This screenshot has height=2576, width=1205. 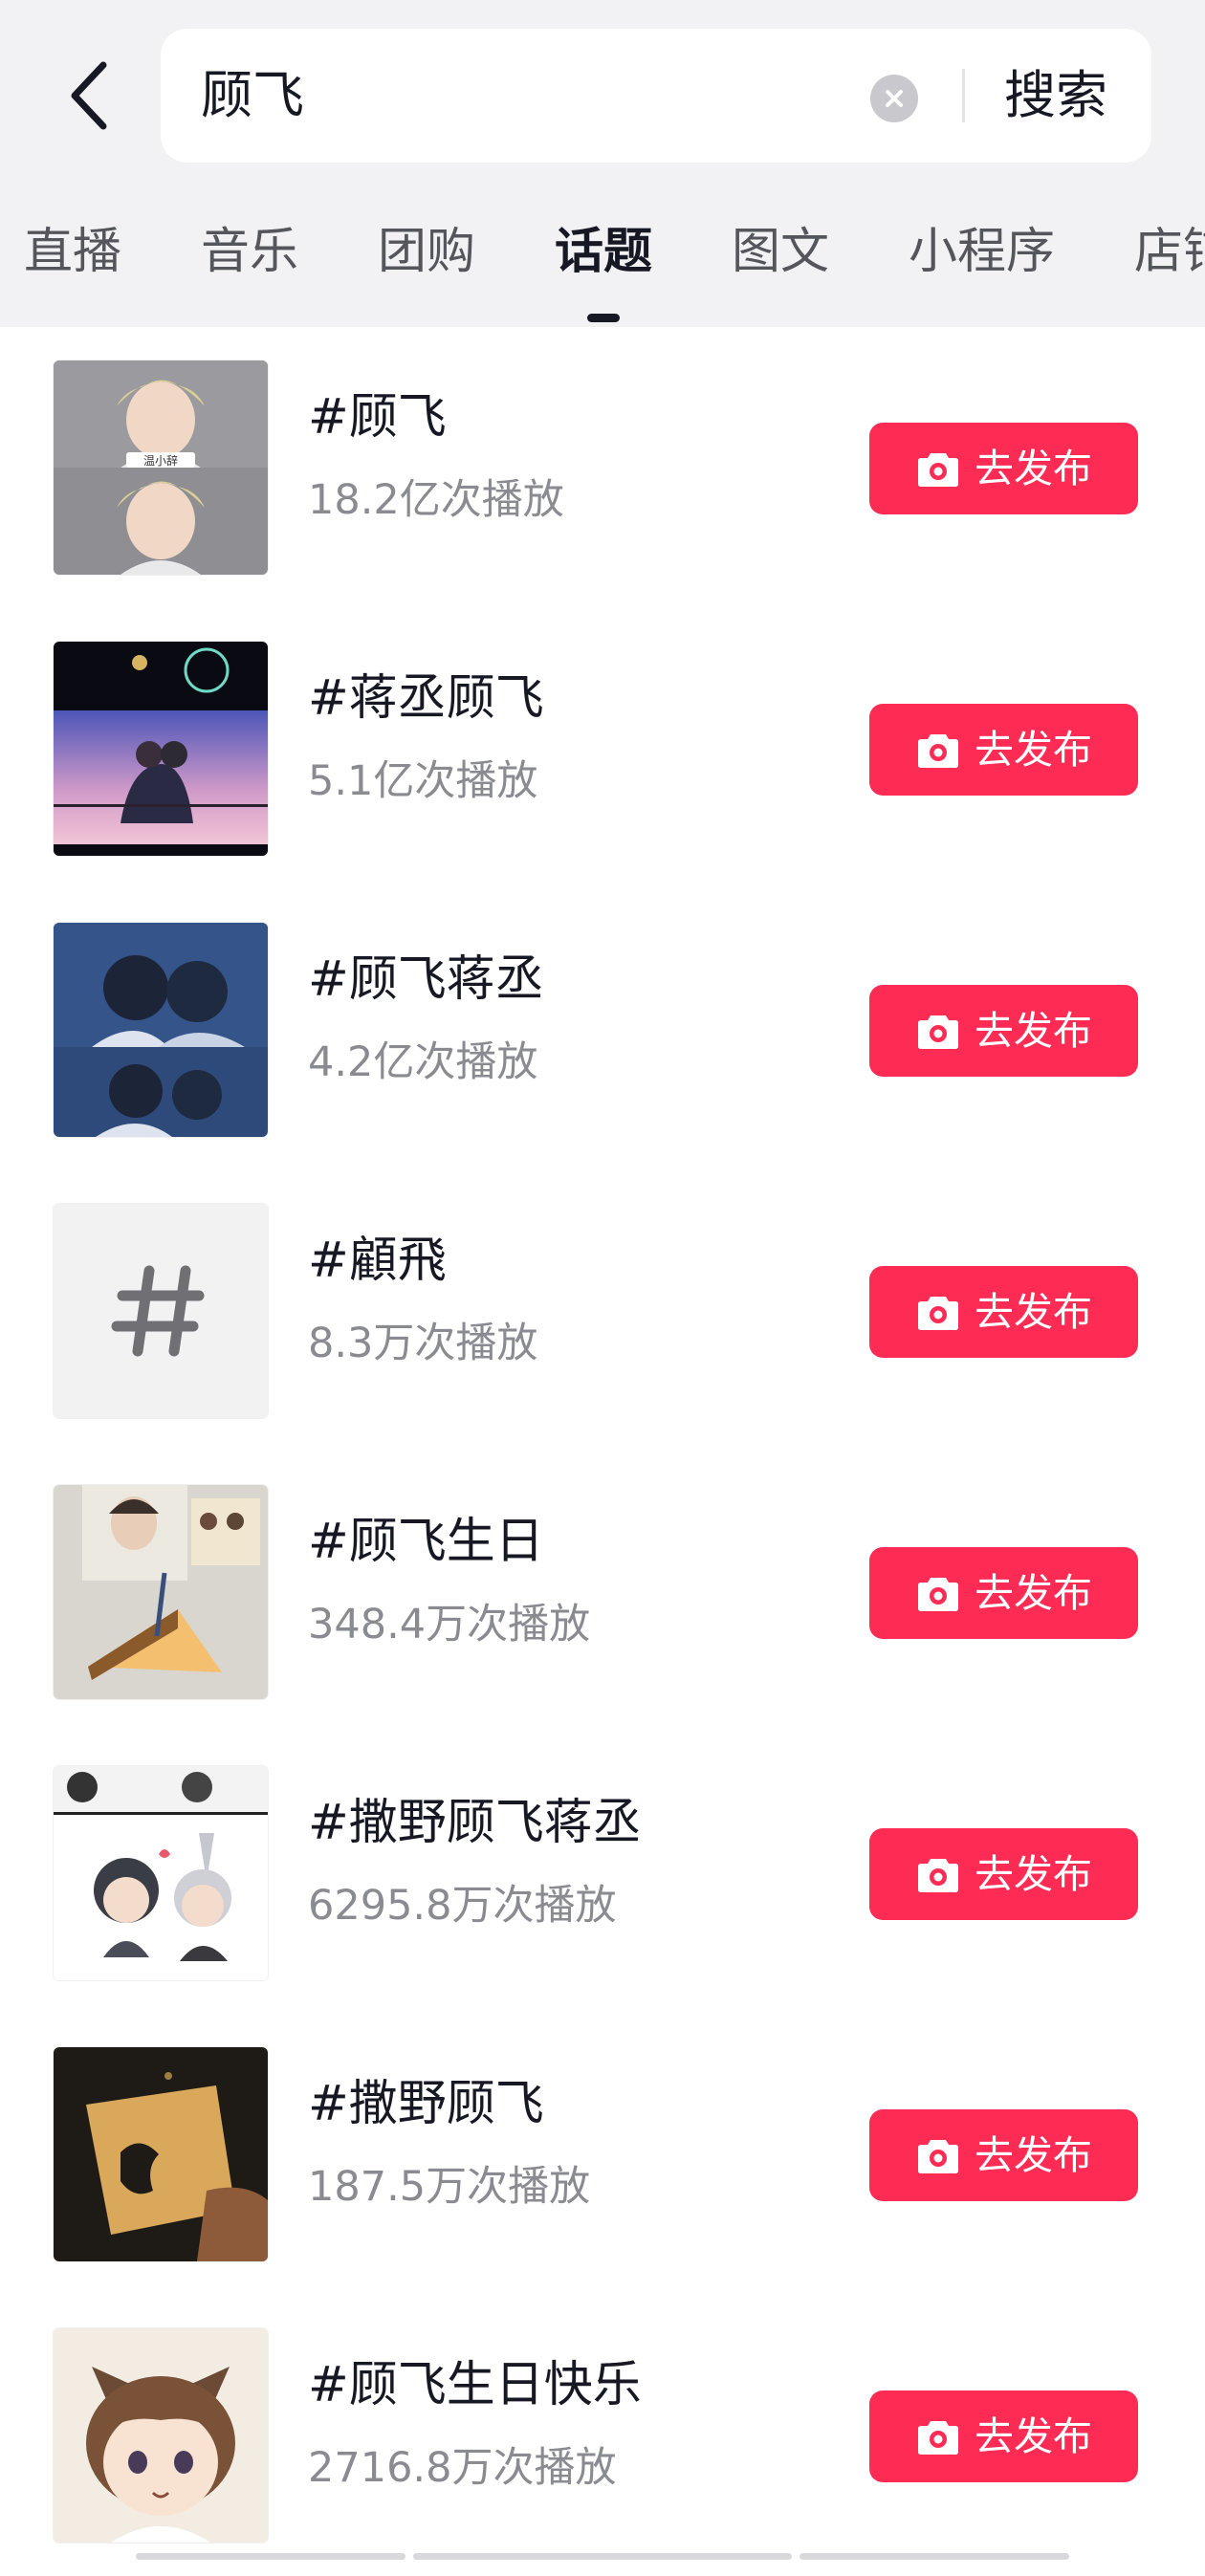 I want to click on top-bar: 搜索 直播 音乐 团购 话题 图文 小程序 店铺, so click(x=602, y=163).